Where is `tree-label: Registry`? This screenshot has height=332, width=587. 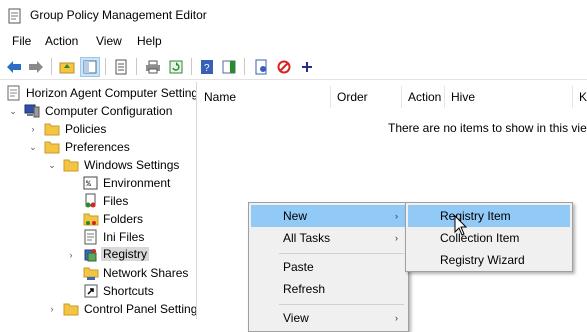 tree-label: Registry is located at coordinates (125, 254).